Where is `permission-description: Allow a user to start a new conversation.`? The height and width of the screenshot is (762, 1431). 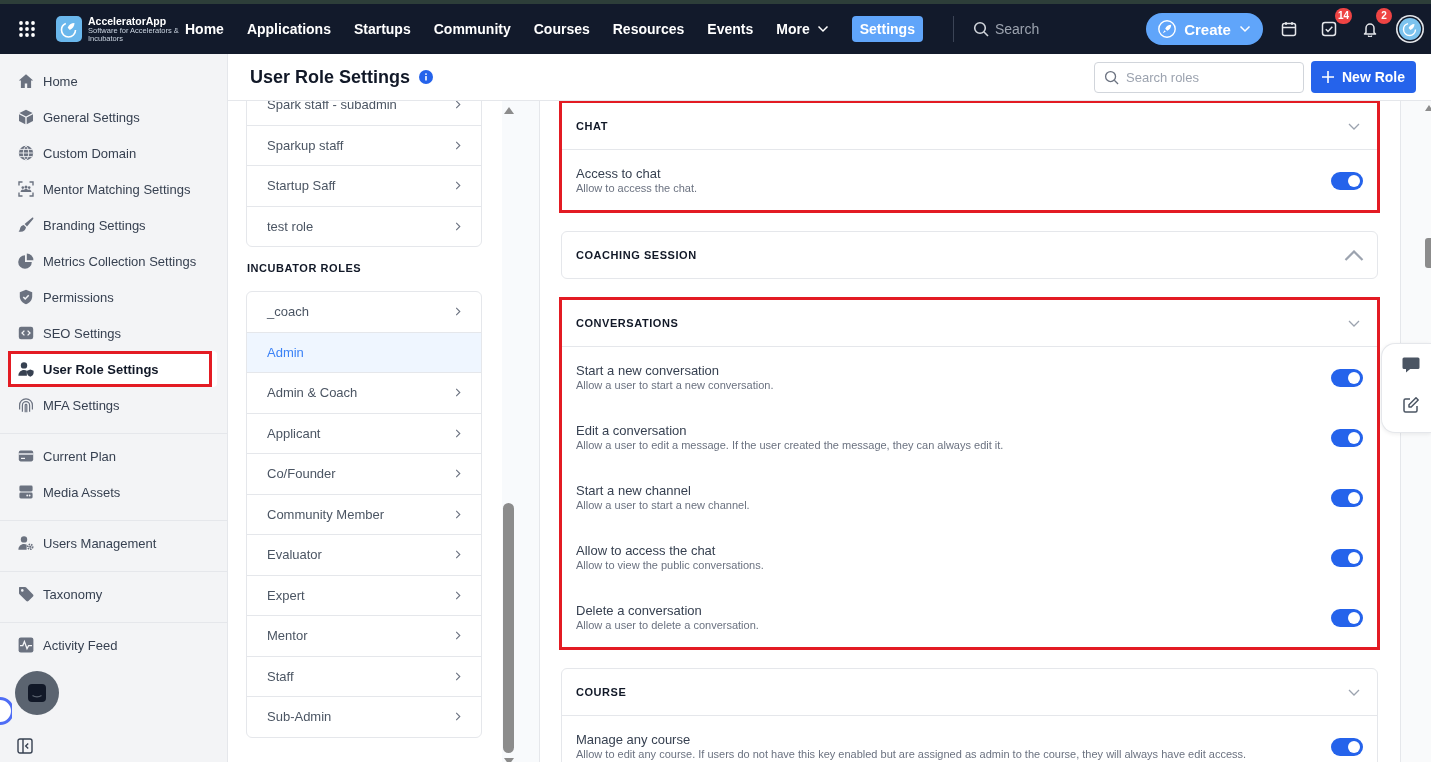 permission-description: Allow a user to start a new conversation. is located at coordinates (675, 385).